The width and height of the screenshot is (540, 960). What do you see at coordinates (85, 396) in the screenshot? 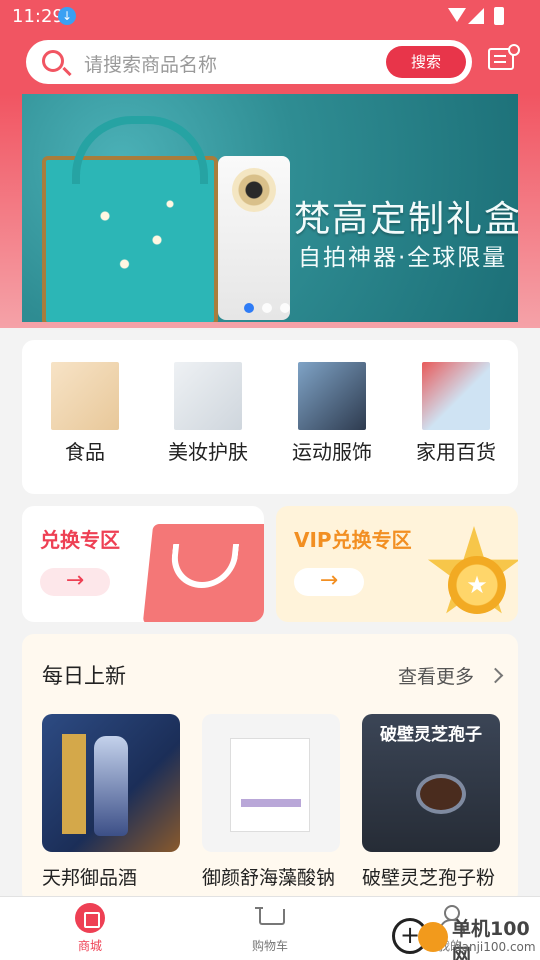
I see `food-thumbnail` at bounding box center [85, 396].